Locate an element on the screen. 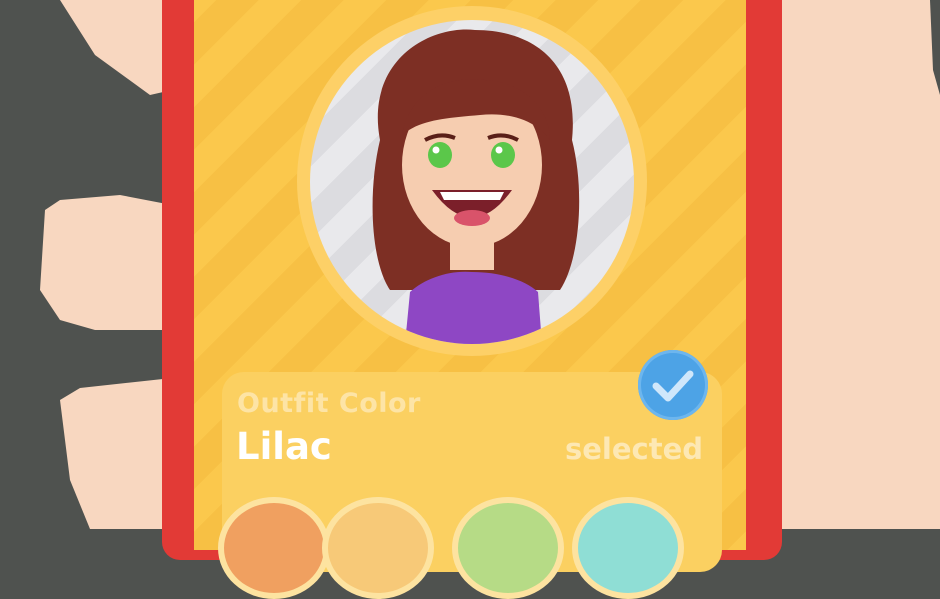 Image resolution: width=940 pixels, height=599 pixels. selection-status: selected is located at coordinates (634, 449).